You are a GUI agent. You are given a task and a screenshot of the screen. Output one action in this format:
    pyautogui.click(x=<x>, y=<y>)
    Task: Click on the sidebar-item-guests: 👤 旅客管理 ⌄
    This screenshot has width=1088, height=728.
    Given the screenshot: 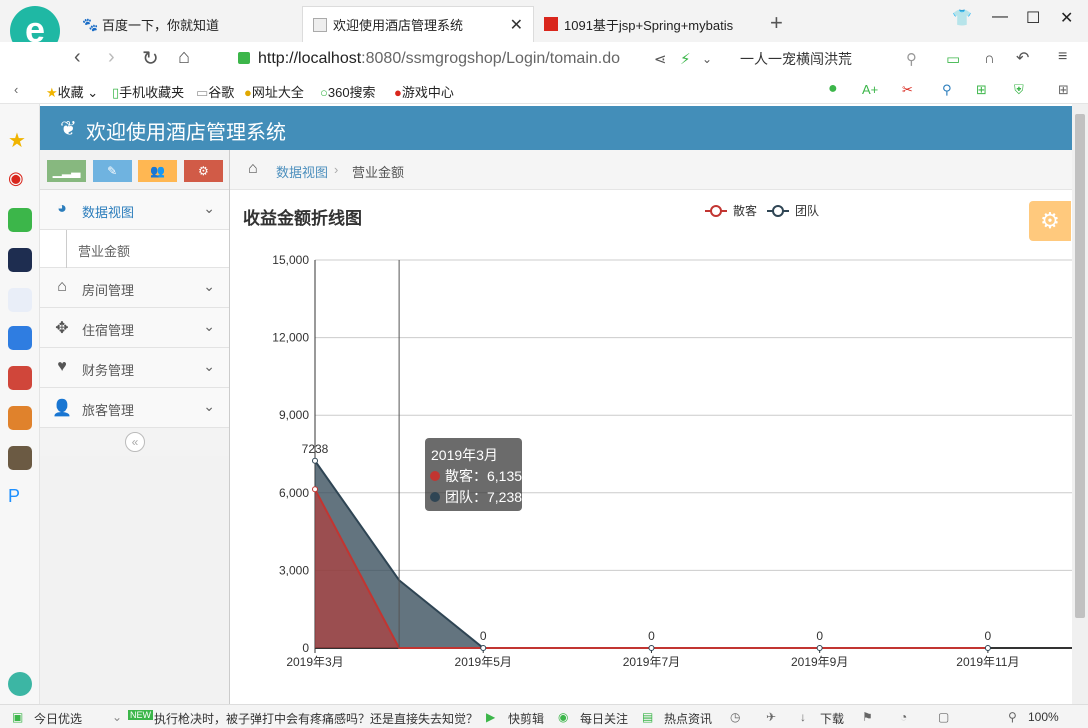 What is the action you would take?
    pyautogui.click(x=134, y=408)
    